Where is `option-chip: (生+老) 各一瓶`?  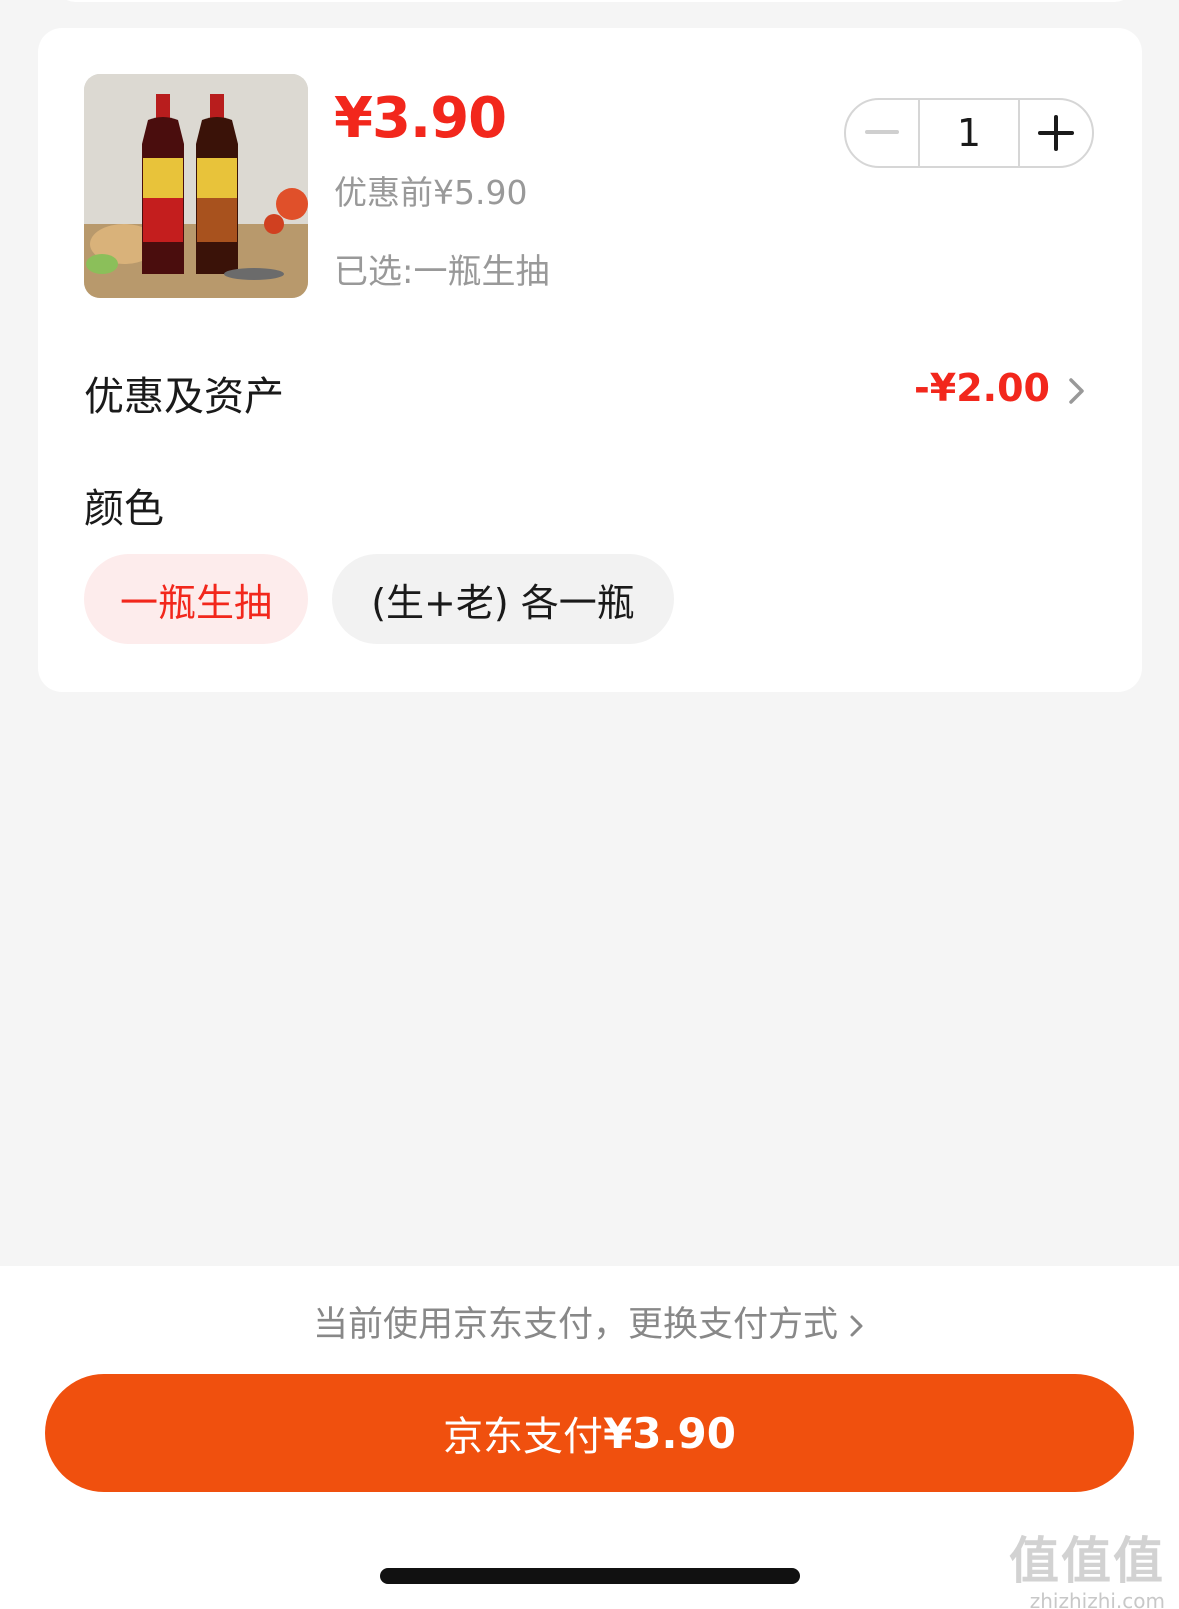
option-chip: (生+老) 各一瓶 is located at coordinates (503, 599).